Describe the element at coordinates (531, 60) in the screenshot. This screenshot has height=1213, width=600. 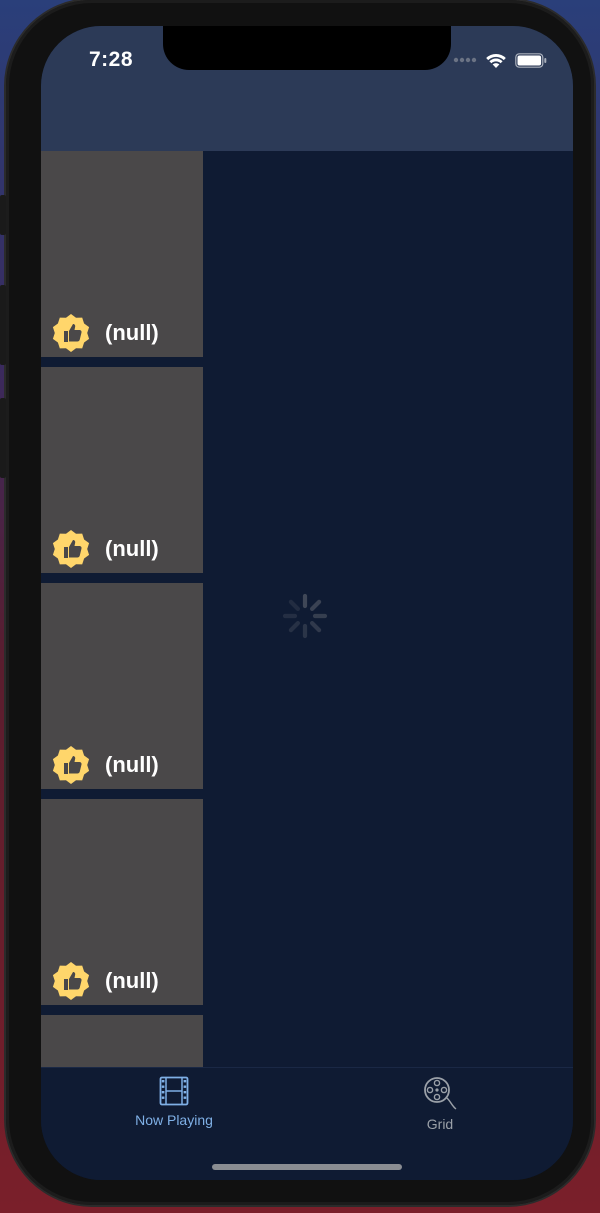
I see `battery-icon` at that location.